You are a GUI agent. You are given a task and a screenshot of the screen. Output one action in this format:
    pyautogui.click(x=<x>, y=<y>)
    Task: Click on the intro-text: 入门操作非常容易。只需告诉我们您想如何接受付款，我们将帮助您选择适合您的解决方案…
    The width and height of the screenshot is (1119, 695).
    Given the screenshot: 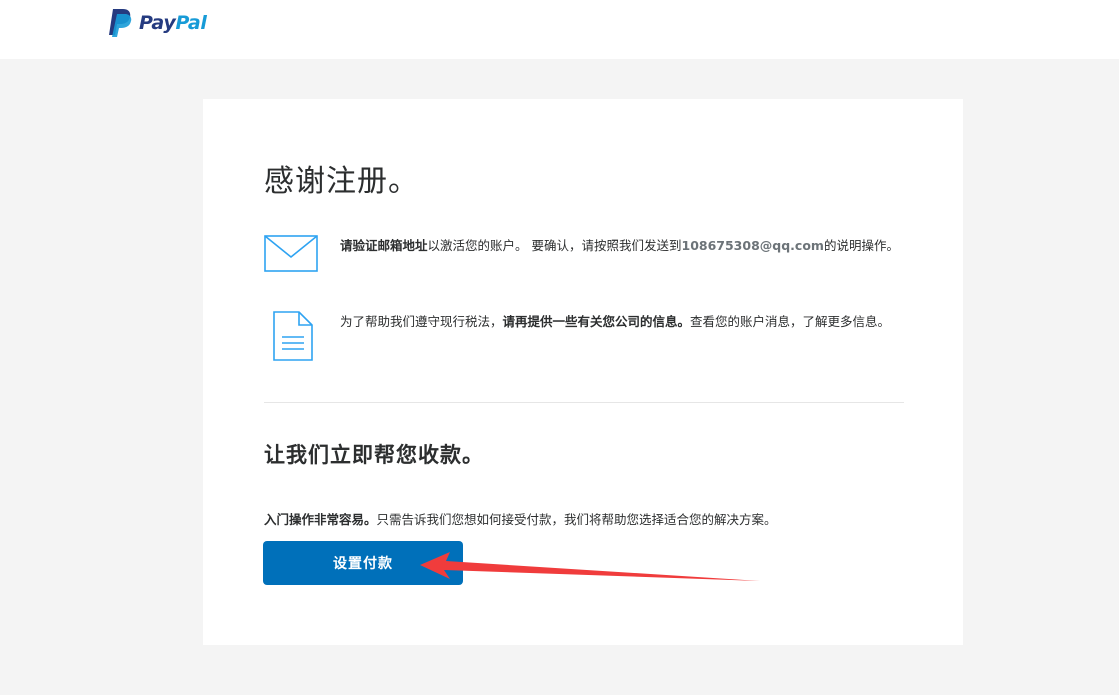 What is the action you would take?
    pyautogui.click(x=520, y=519)
    